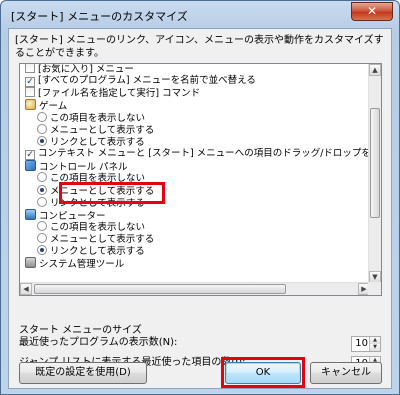 The height and width of the screenshot is (395, 400). What do you see at coordinates (147, 81) in the screenshot?
I see `option-label: [すべてのプログラム] メニューを名前で並べ替える` at bounding box center [147, 81].